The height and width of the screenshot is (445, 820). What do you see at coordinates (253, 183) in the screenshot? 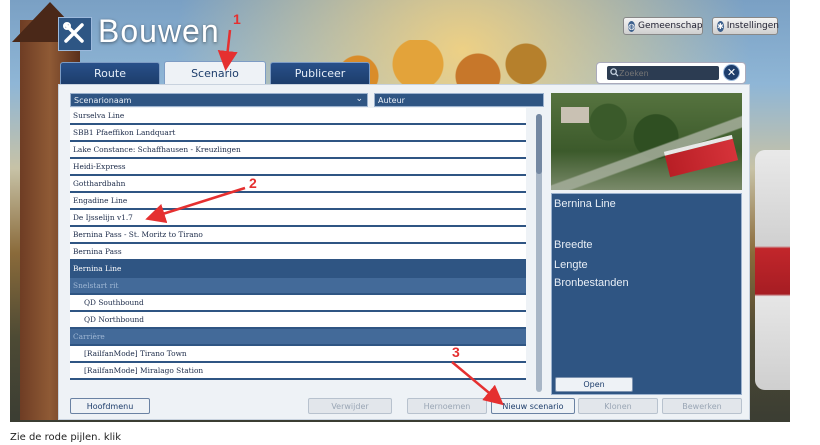
I see `annotation-2: 2` at bounding box center [253, 183].